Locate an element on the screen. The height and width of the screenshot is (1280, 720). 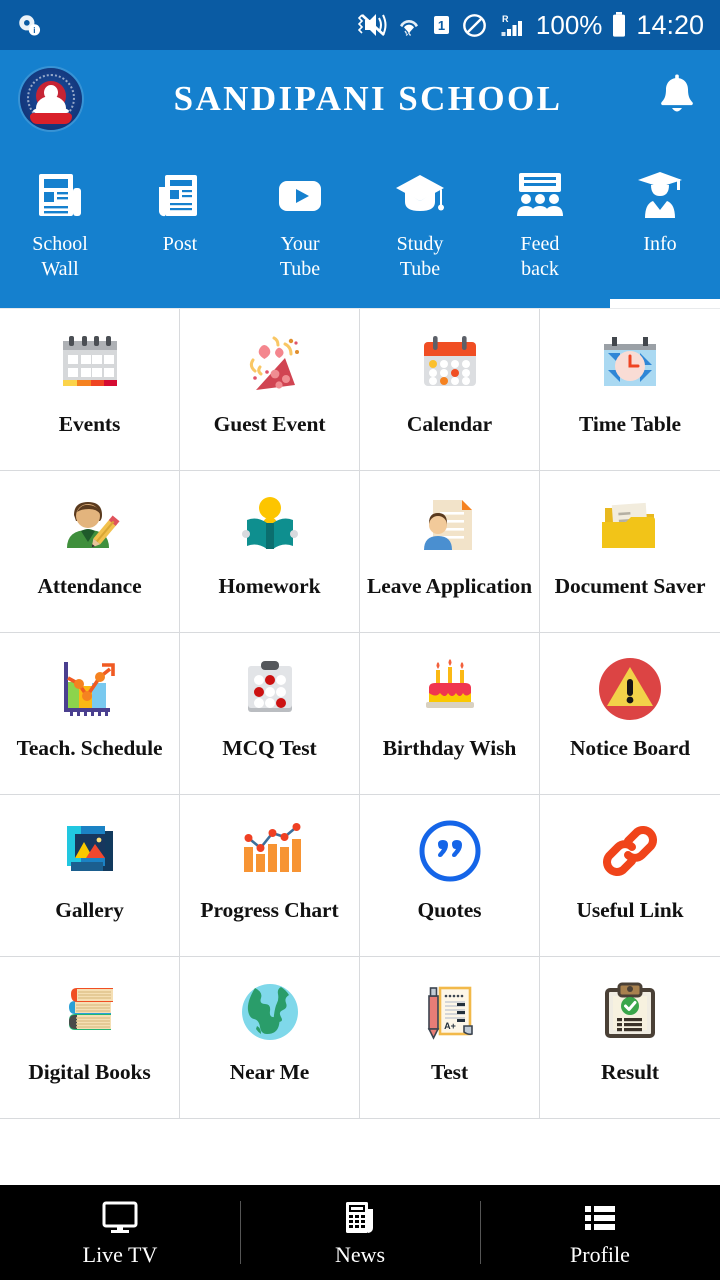
tab-label: Post is located at coordinates (180, 244).